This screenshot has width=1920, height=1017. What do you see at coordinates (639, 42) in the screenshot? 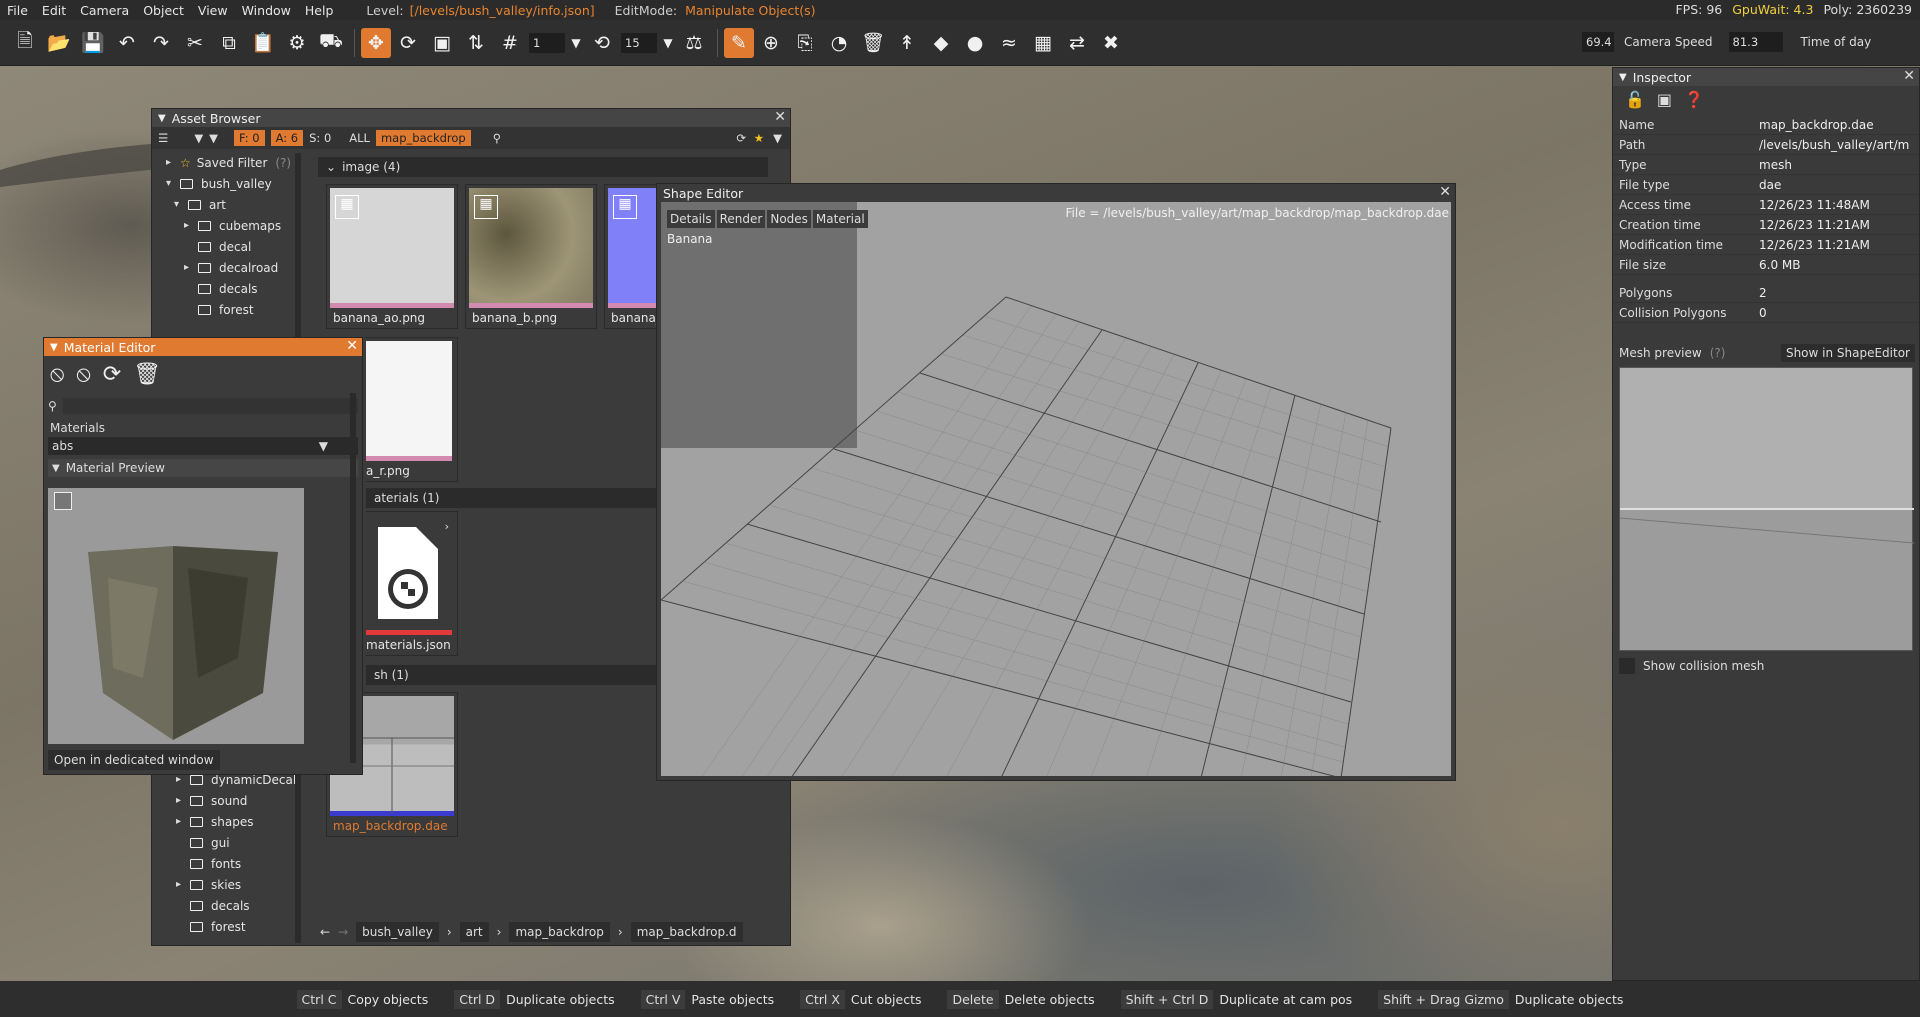
I see `rotation-snap-input: 15` at bounding box center [639, 42].